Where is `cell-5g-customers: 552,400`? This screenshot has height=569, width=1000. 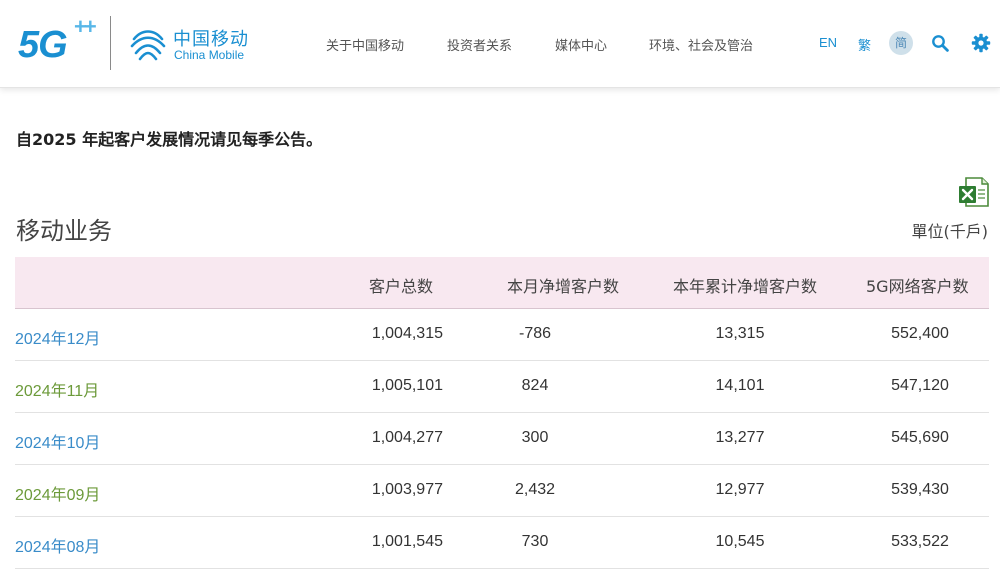
cell-5g-customers: 552,400 is located at coordinates (920, 333).